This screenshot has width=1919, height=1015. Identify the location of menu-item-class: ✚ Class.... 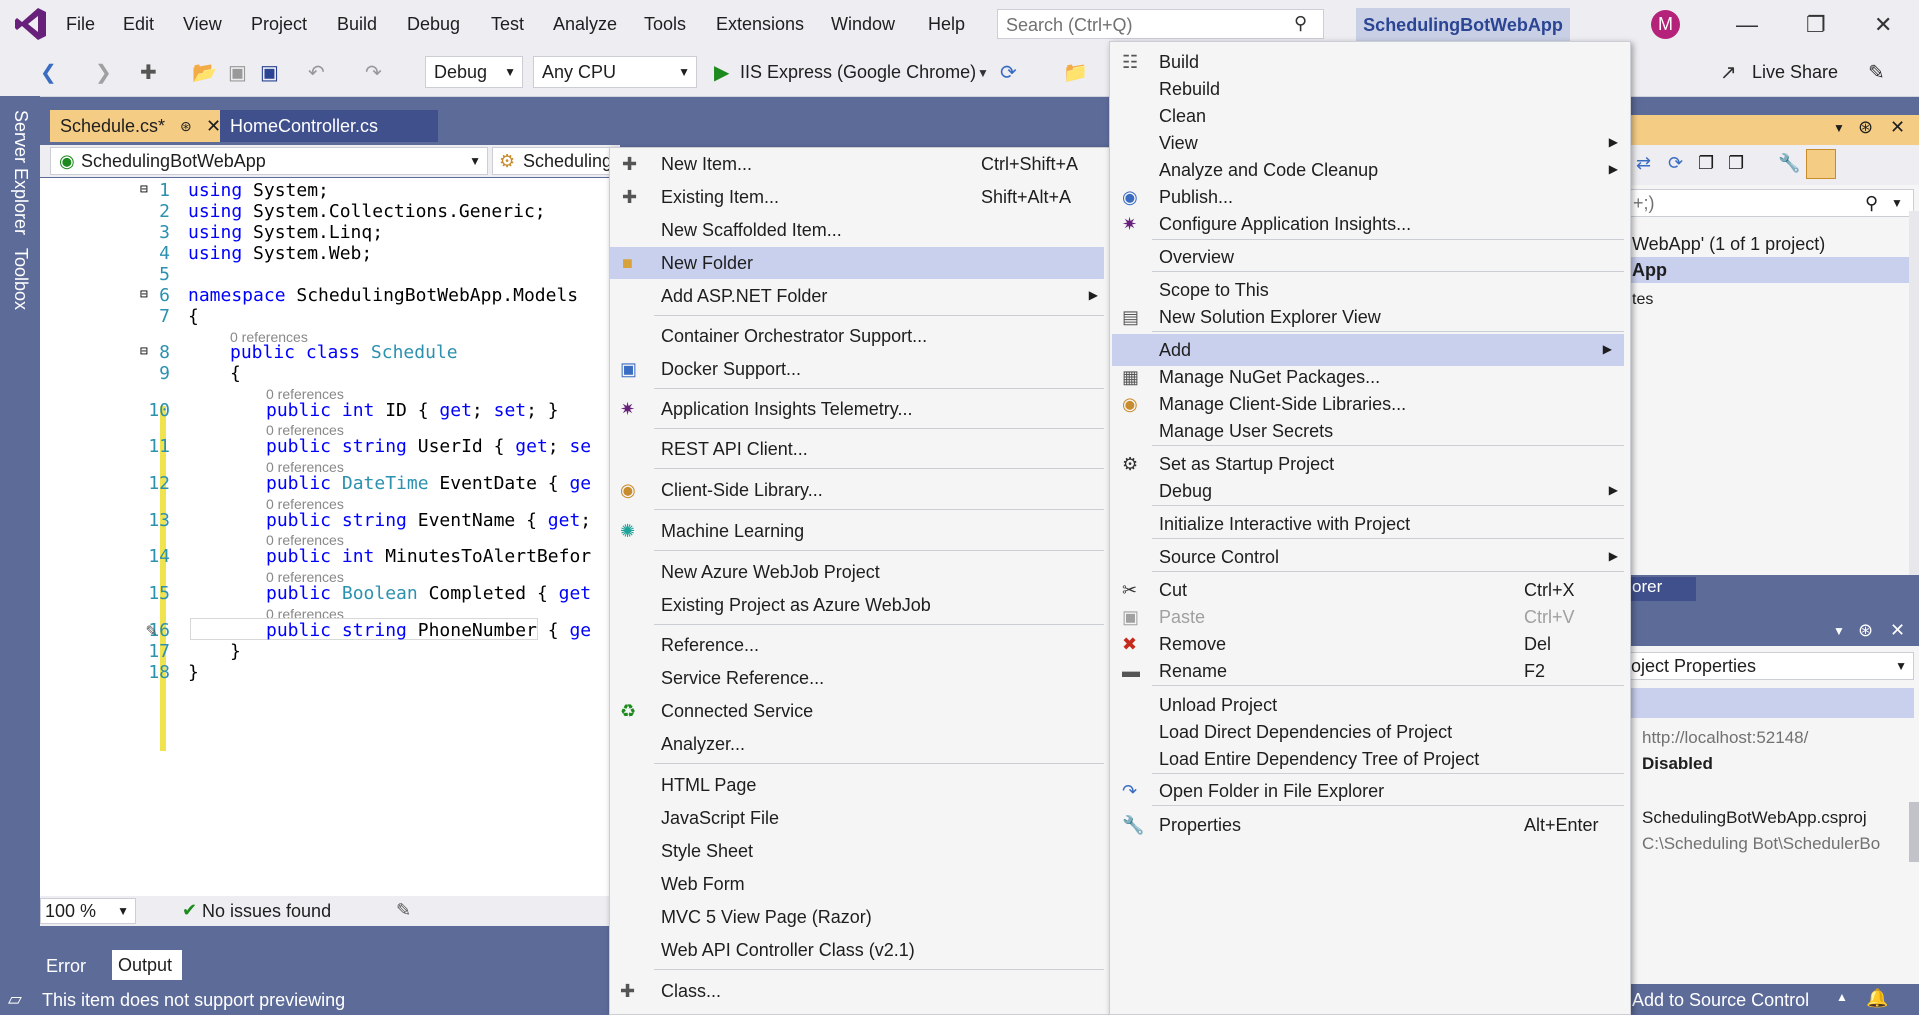
(860, 991).